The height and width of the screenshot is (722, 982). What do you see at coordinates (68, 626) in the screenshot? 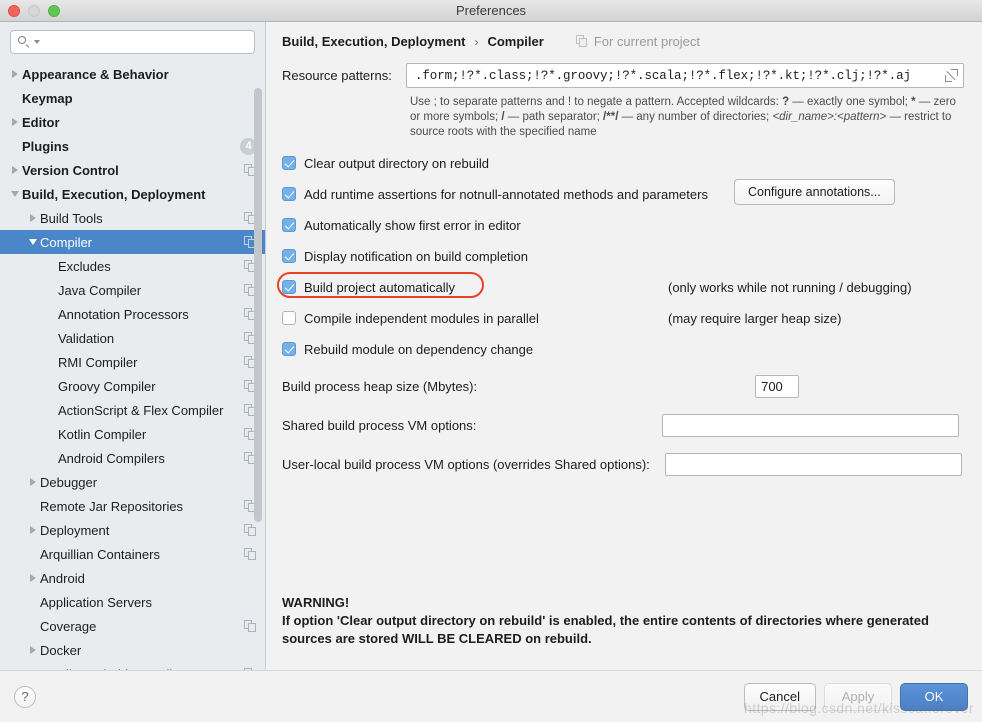
I see `sidebar-item-label: Coverage` at bounding box center [68, 626].